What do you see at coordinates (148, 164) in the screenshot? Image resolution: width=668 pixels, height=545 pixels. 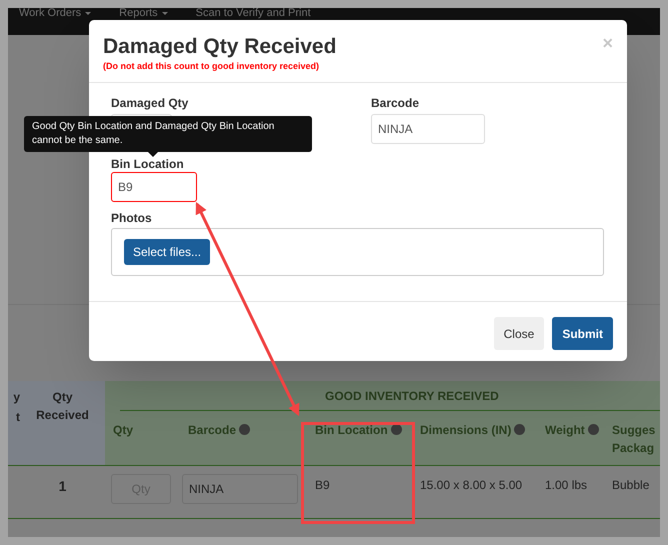 I see `field-label: Bin Location` at bounding box center [148, 164].